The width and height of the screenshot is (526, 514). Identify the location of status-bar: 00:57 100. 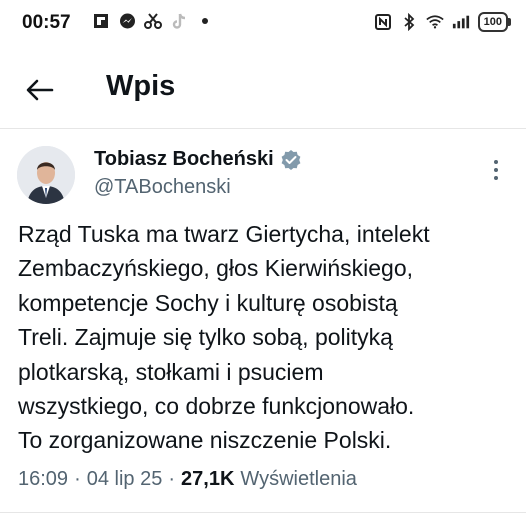
(263, 22).